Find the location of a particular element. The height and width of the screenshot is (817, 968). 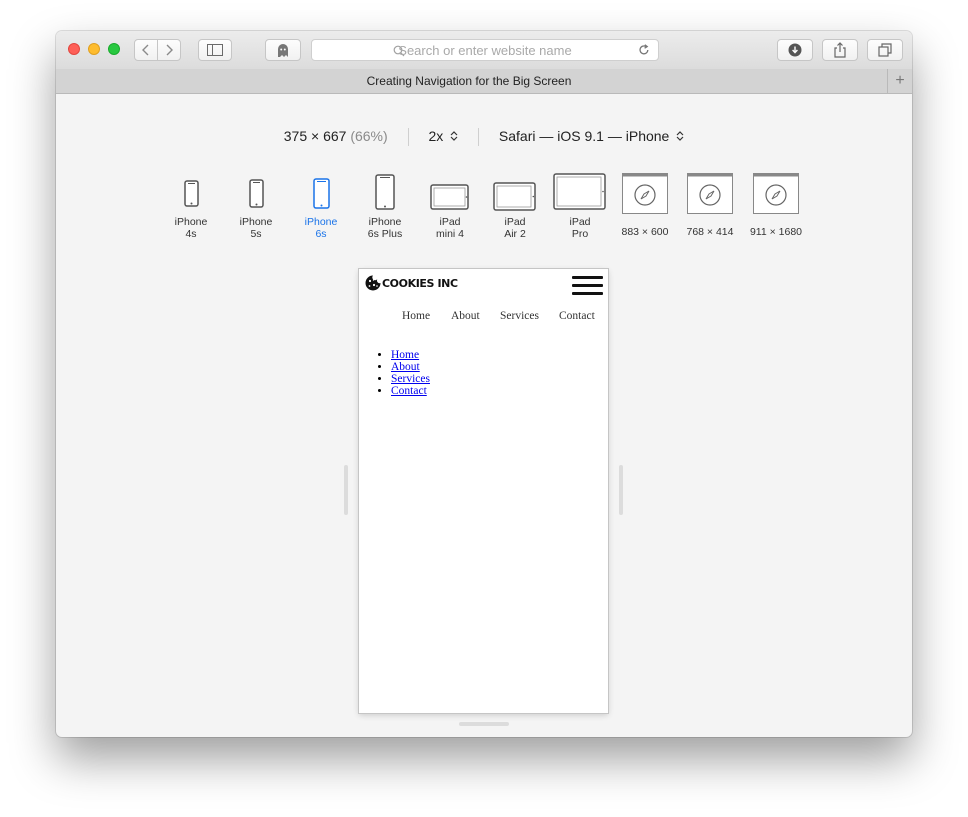

pixel-ratio-select: 2x is located at coordinates (443, 136).